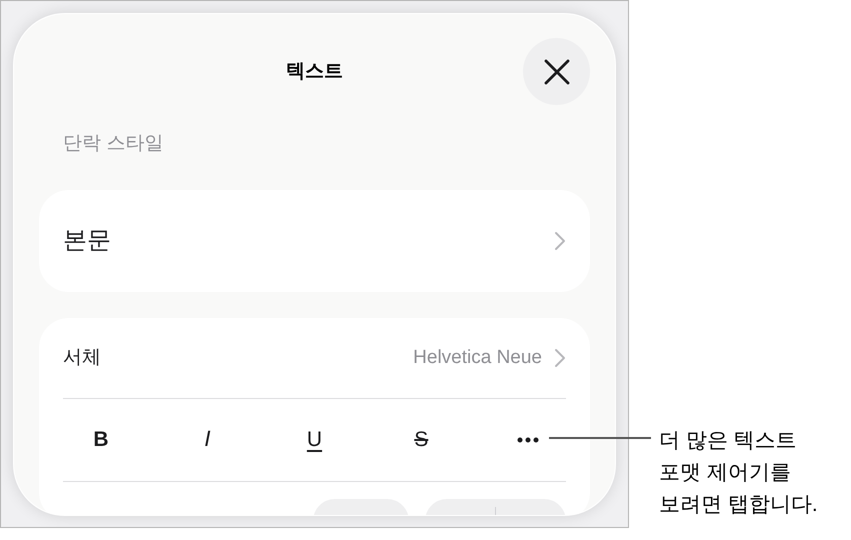 The image size is (851, 540). What do you see at coordinates (738, 473) in the screenshot?
I see `callout-text: 더 많은 텍스트 포맷 제어기를 보려면 탭합니다.` at bounding box center [738, 473].